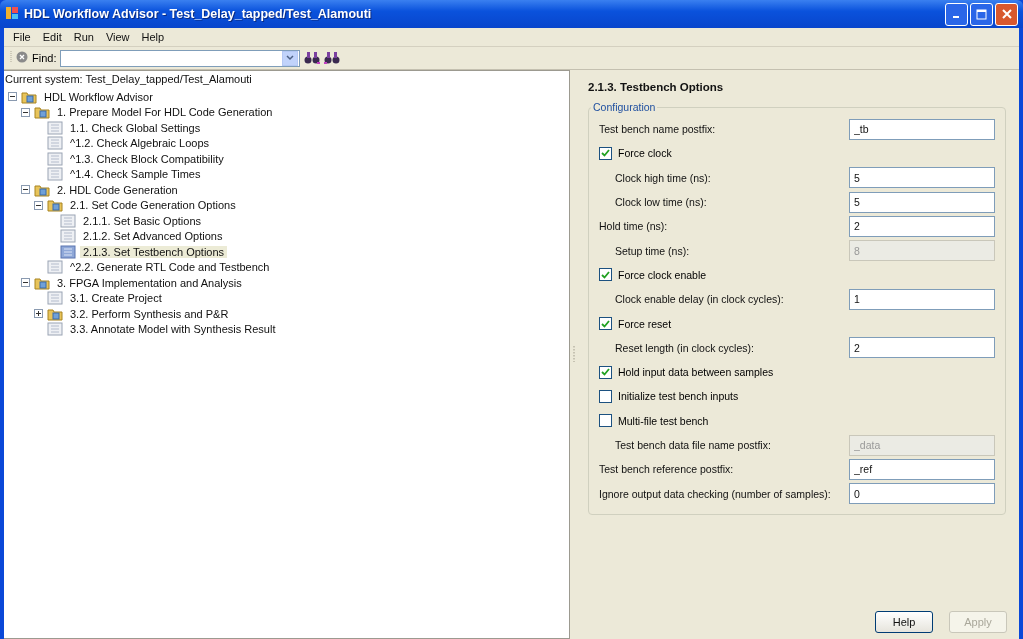  I want to click on tree-item: 1.1. Check Global Settings, so click(135, 127).